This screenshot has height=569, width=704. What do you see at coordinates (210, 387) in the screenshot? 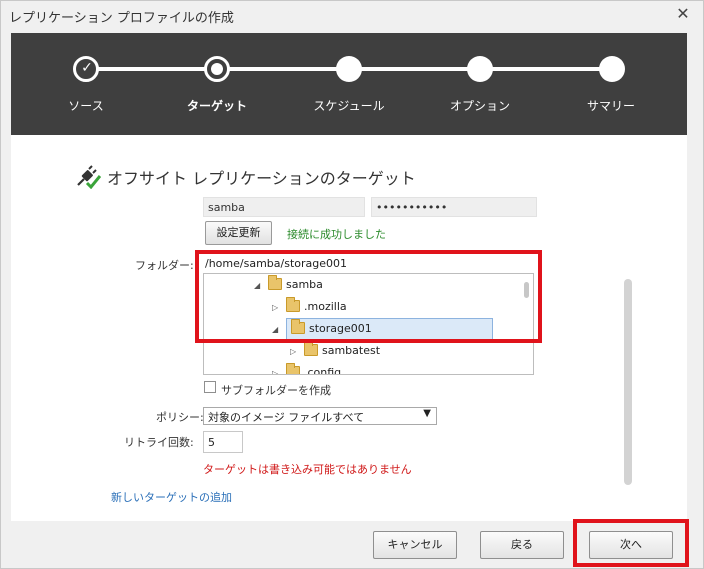
I see `create-subfolder-checkbox` at bounding box center [210, 387].